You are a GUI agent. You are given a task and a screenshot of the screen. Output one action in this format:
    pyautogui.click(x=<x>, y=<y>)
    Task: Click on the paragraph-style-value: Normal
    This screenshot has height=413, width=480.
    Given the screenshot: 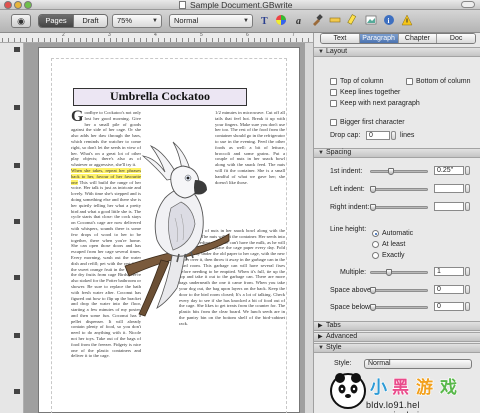 What is the action you would take?
    pyautogui.click(x=186, y=20)
    